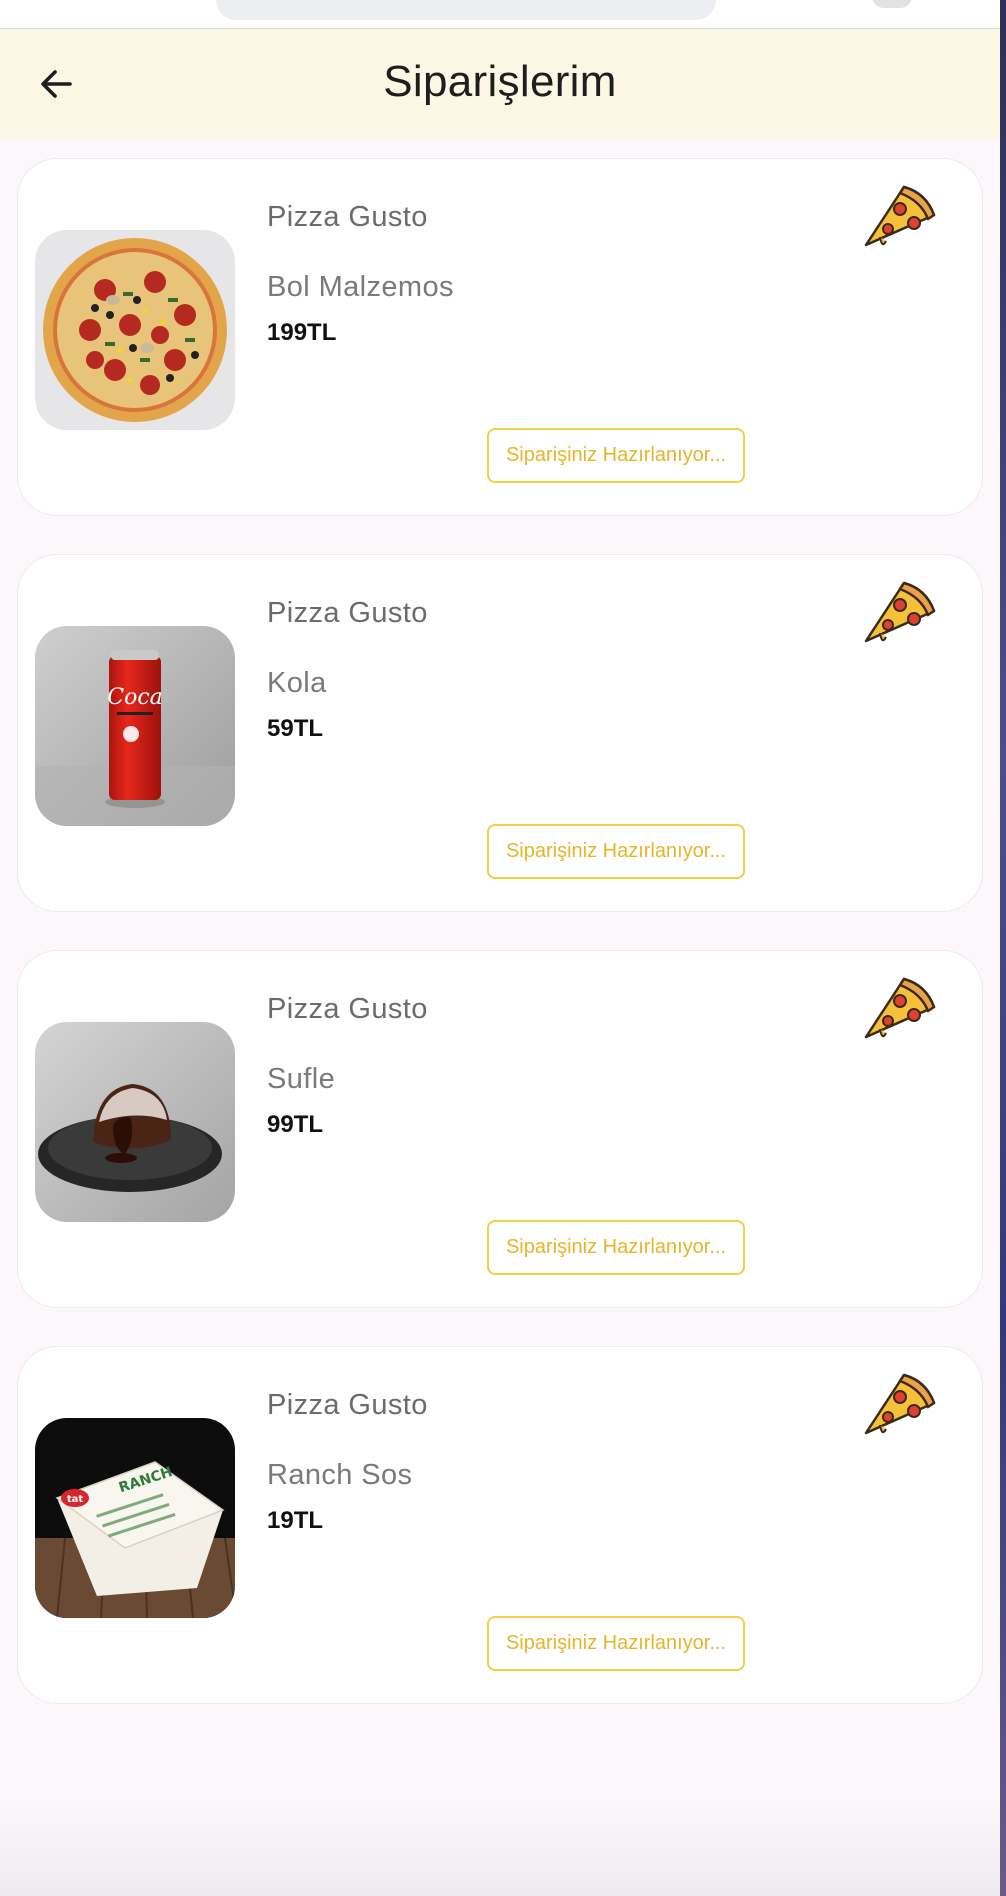 The image size is (1006, 1896). Describe the element at coordinates (1003, 948) in the screenshot. I see `desktop-background-strip` at that location.